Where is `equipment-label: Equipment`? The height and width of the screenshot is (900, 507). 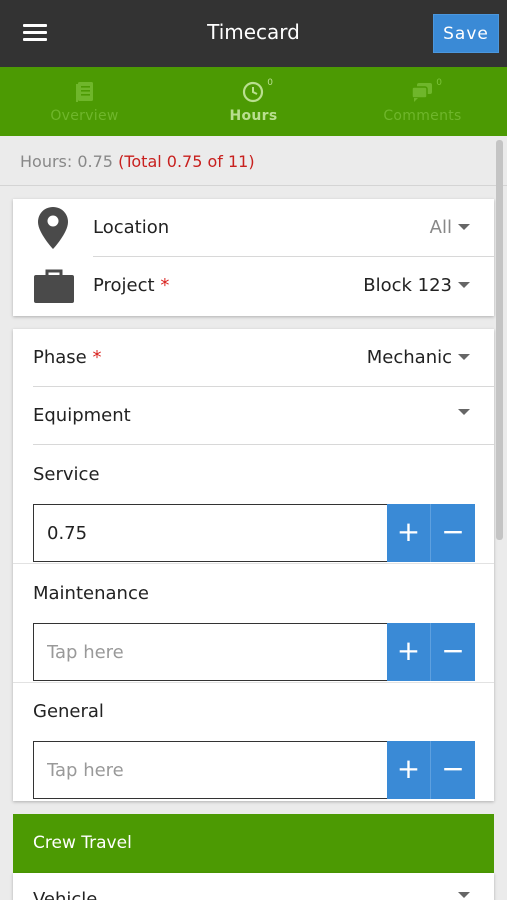
equipment-label: Equipment is located at coordinates (82, 415).